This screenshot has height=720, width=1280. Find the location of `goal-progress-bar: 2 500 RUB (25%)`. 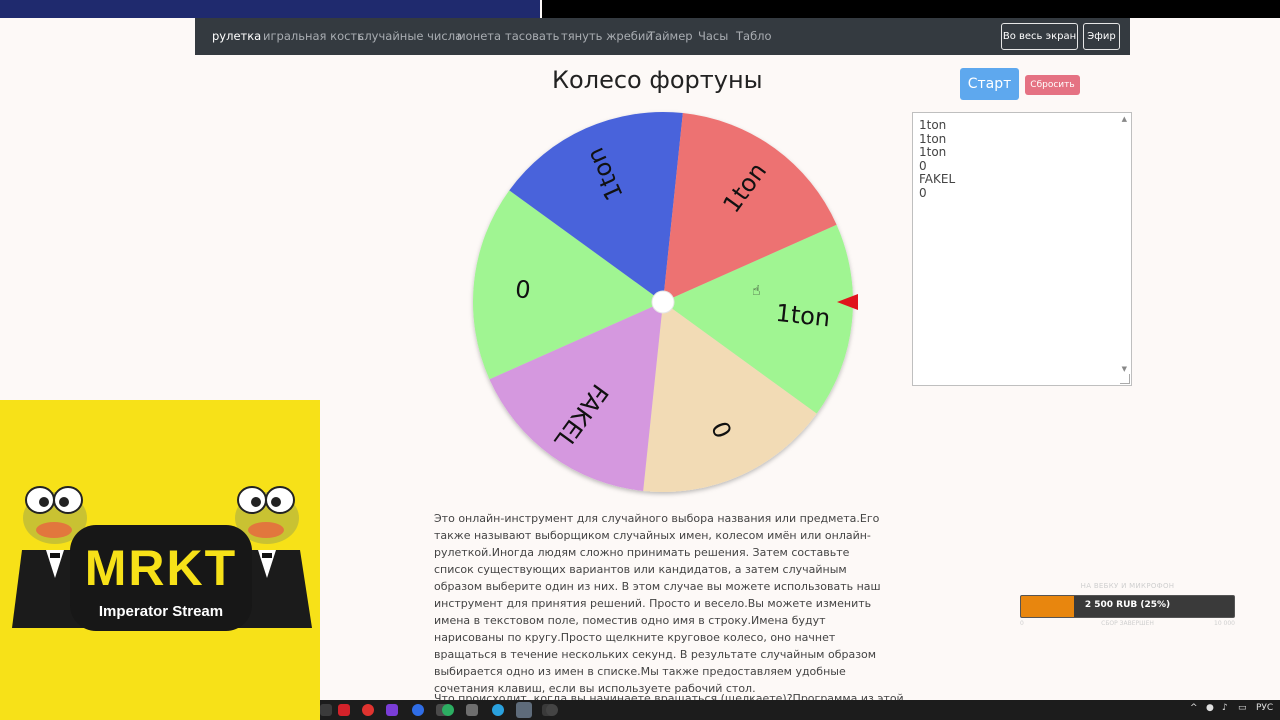

goal-progress-bar: 2 500 RUB (25%) is located at coordinates (1127, 606).